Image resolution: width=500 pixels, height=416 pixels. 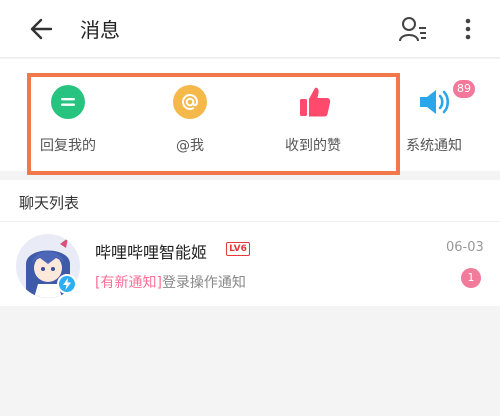 What do you see at coordinates (435, 102) in the screenshot?
I see `speaker-icon` at bounding box center [435, 102].